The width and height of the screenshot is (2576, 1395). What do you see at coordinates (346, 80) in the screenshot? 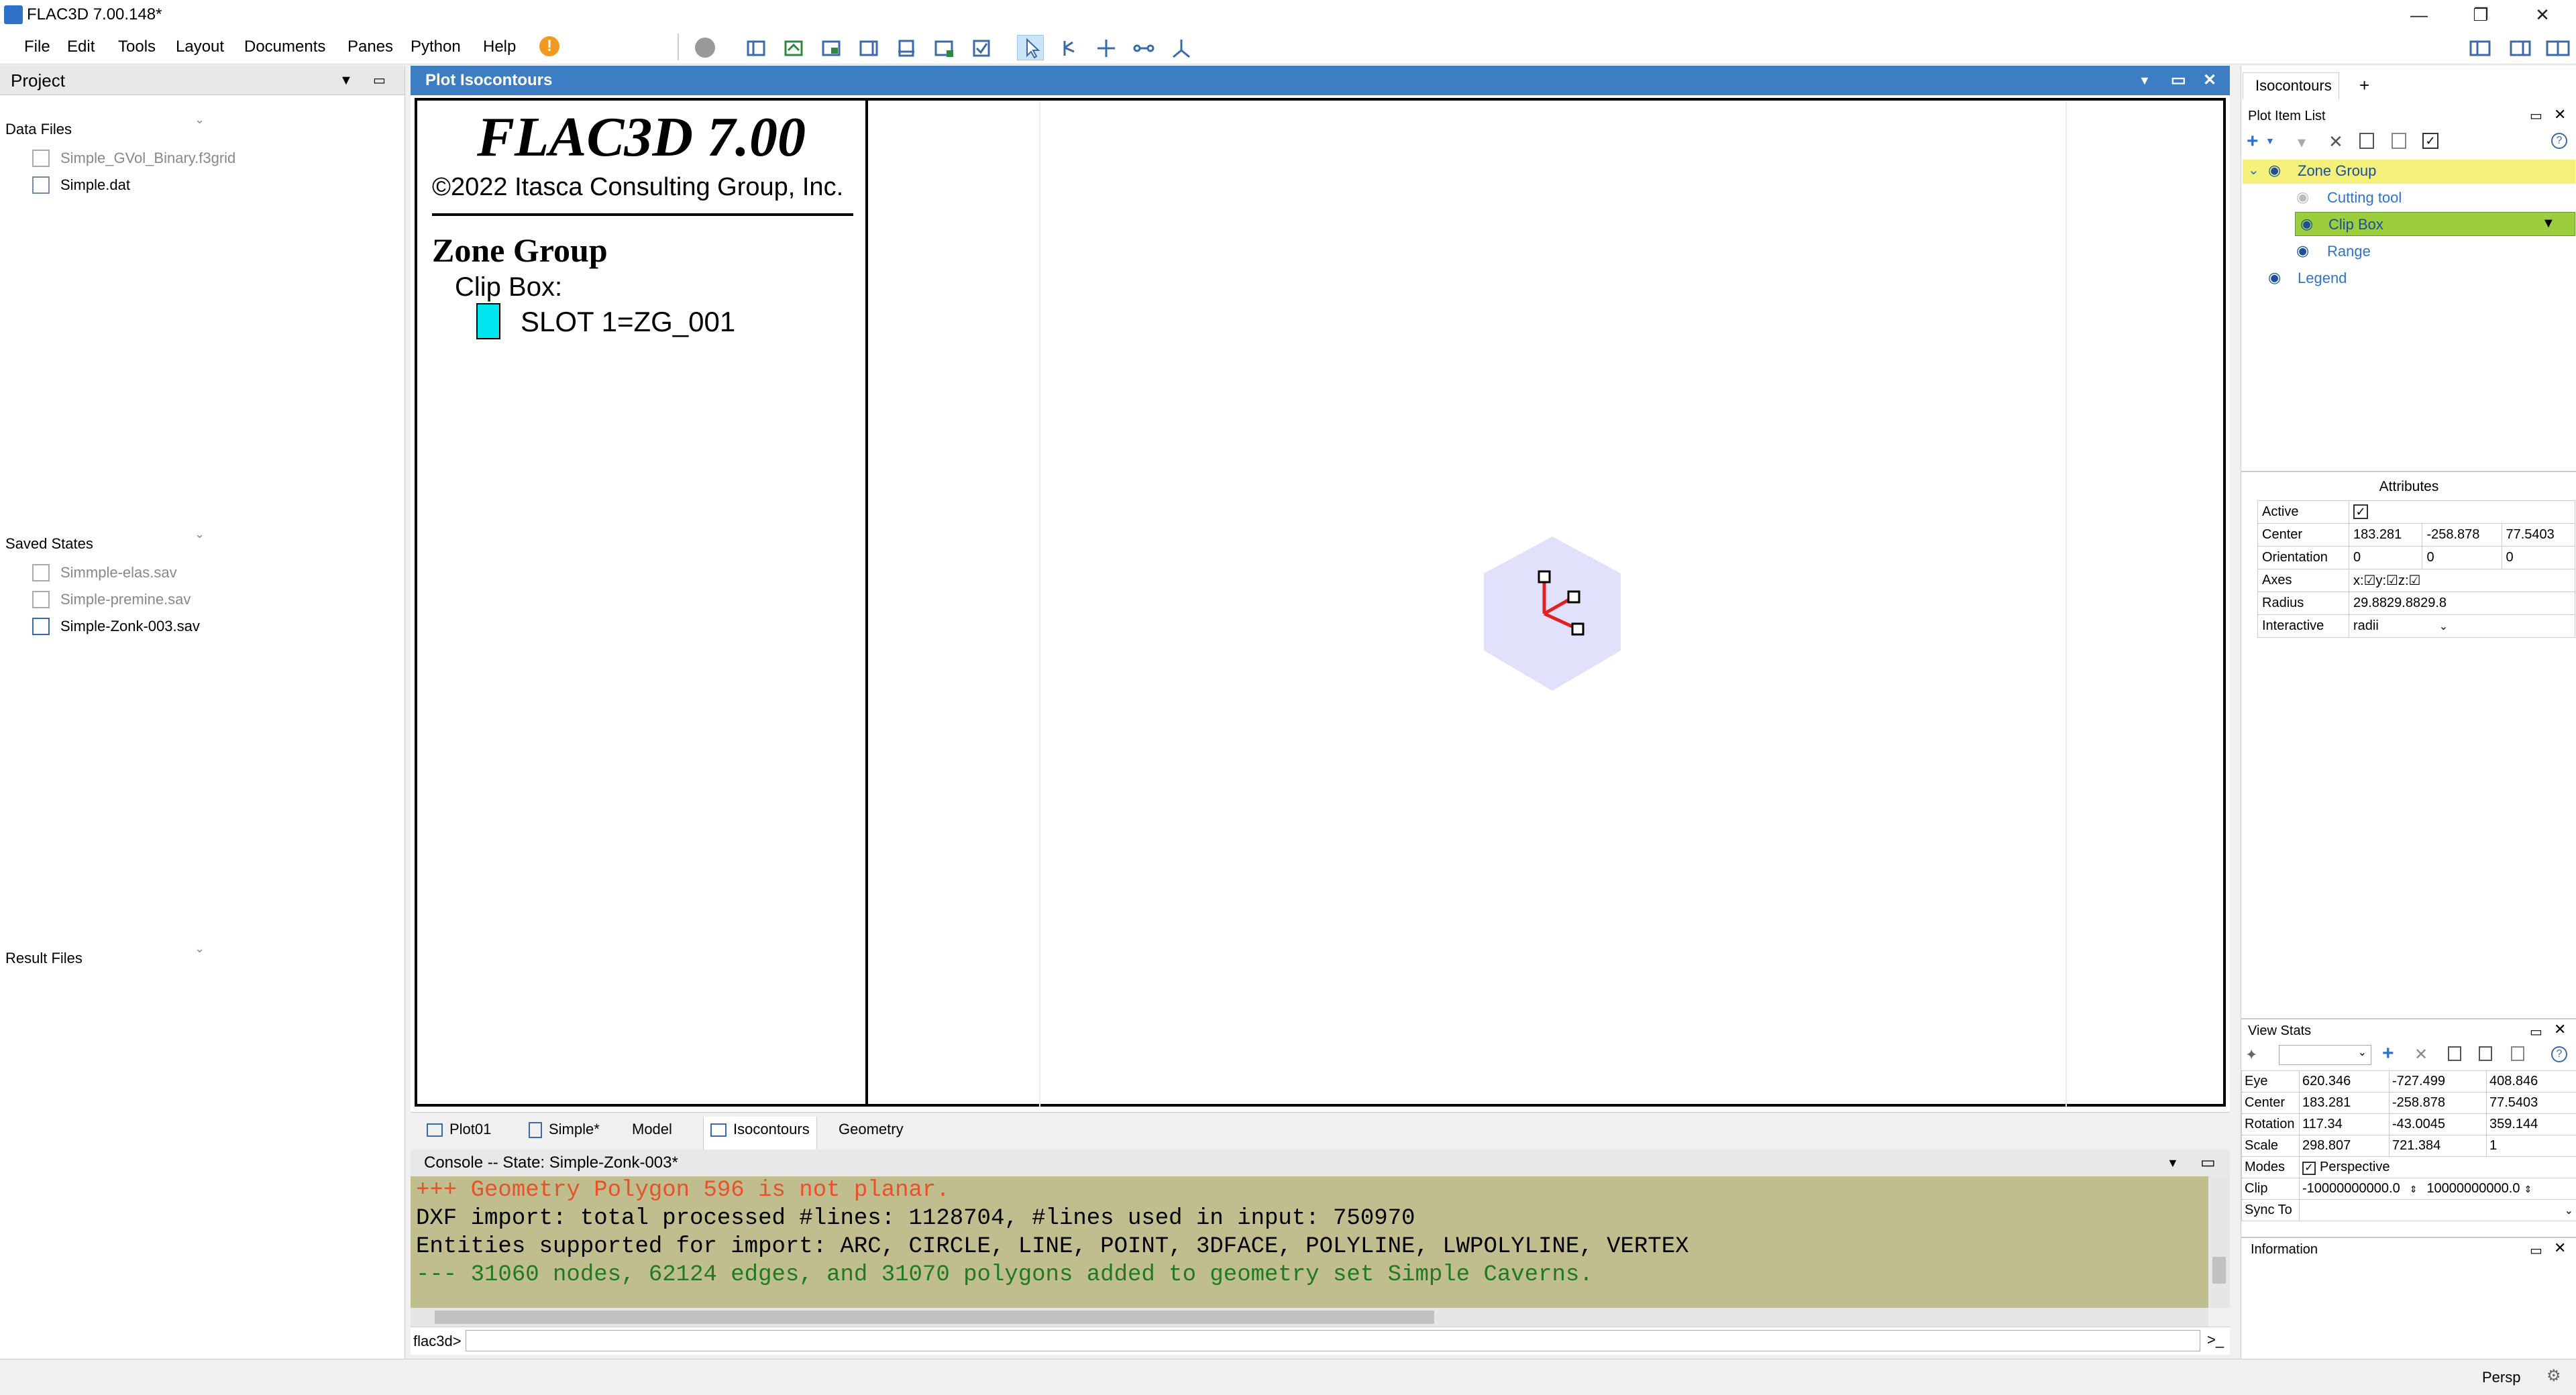
I see `pane-menu-chevron-icon: ▼` at bounding box center [346, 80].